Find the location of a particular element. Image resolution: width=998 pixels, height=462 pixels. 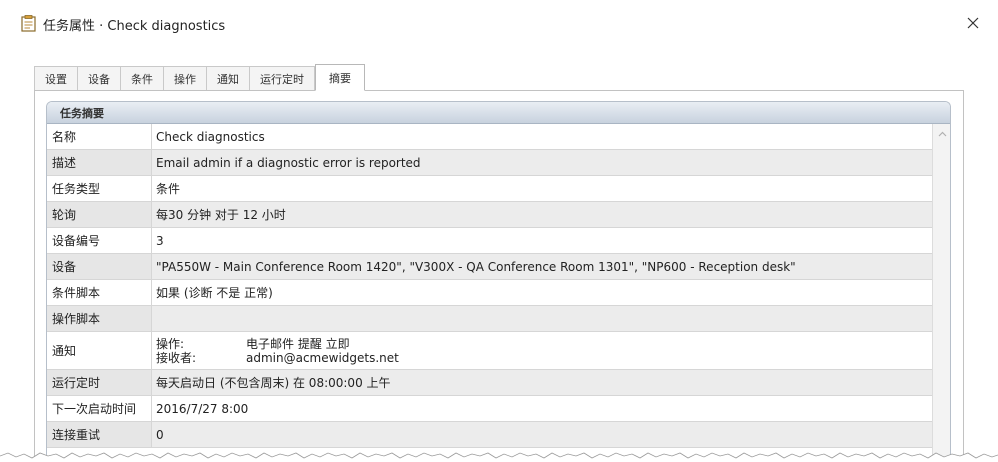

dialog-title: 任务属性 · Check diagnostics is located at coordinates (134, 26).